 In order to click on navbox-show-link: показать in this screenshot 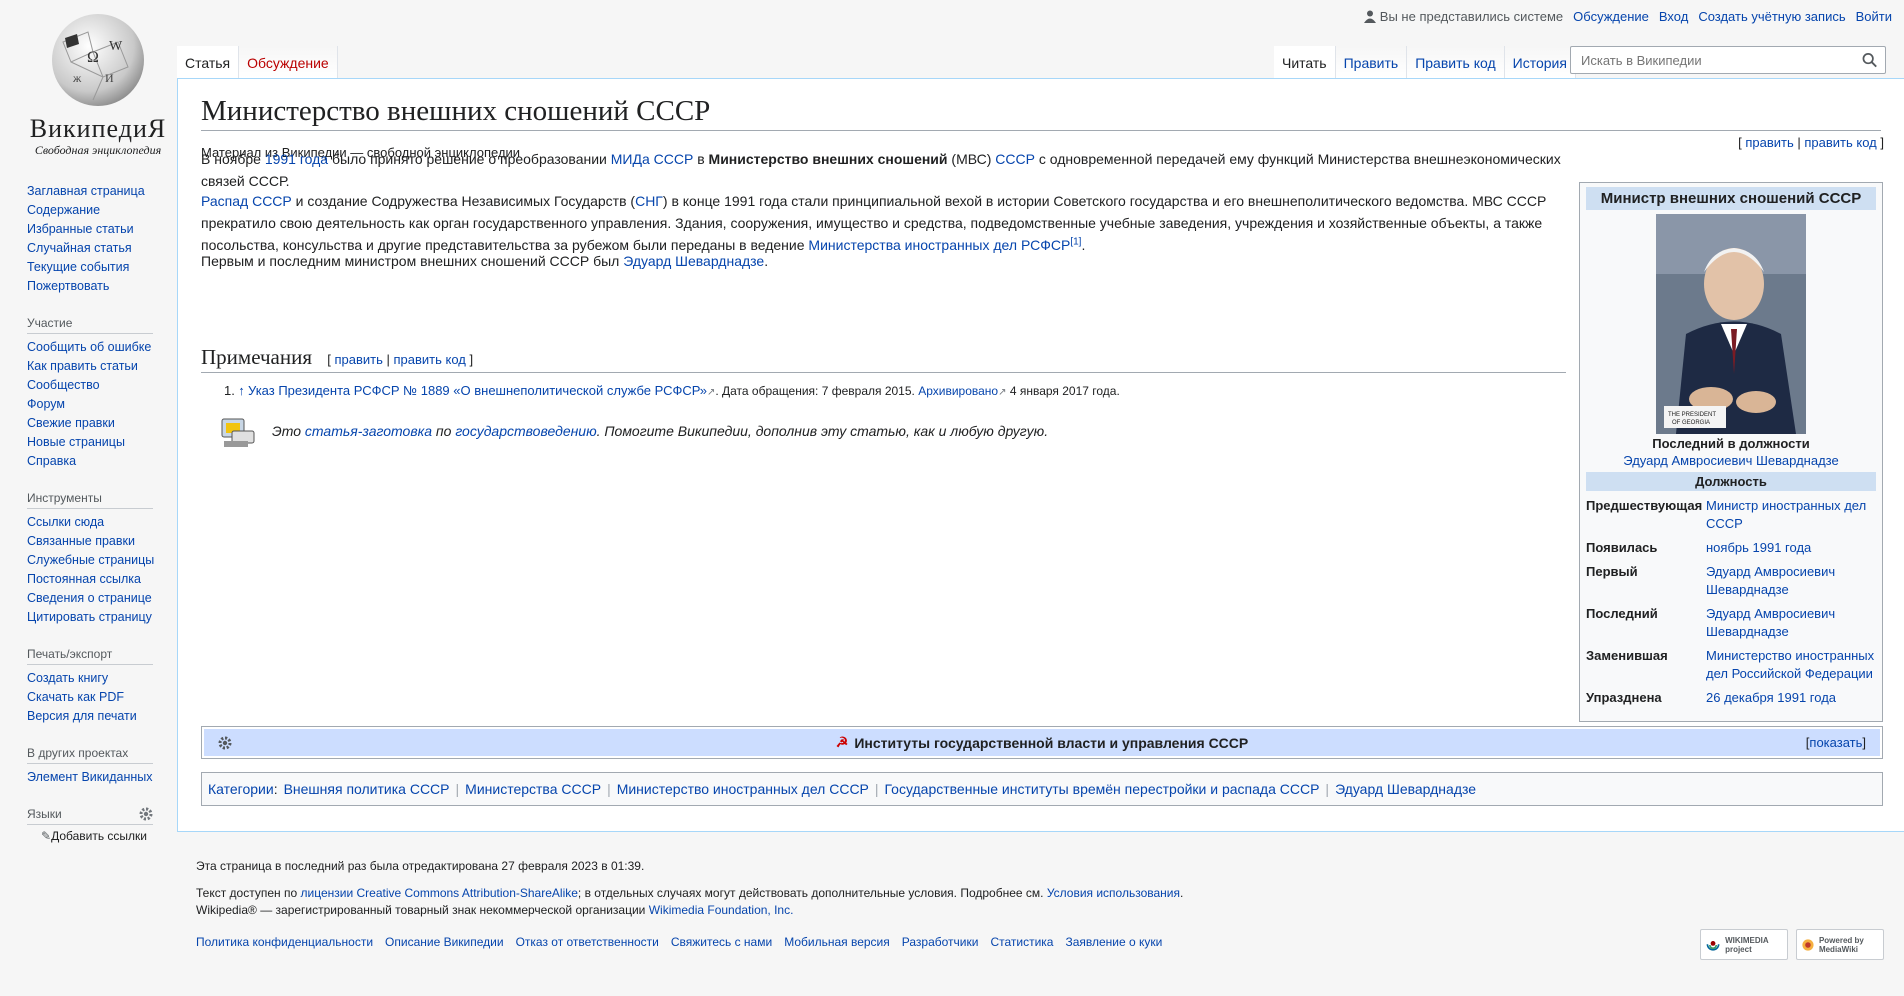, I will do `click(1835, 742)`.